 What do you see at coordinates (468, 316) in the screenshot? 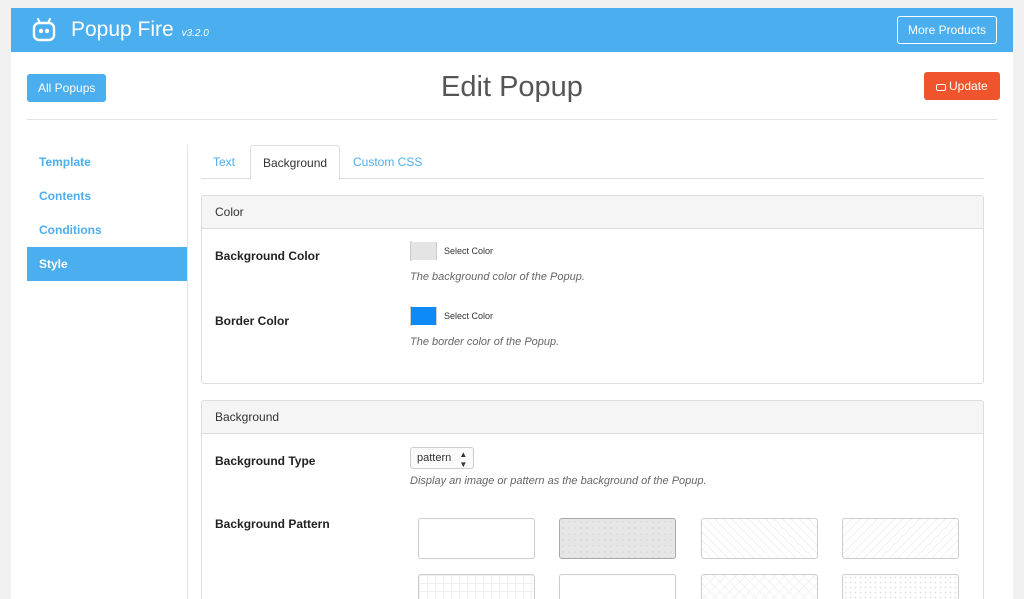
I see `border-select-color-button: Select Color` at bounding box center [468, 316].